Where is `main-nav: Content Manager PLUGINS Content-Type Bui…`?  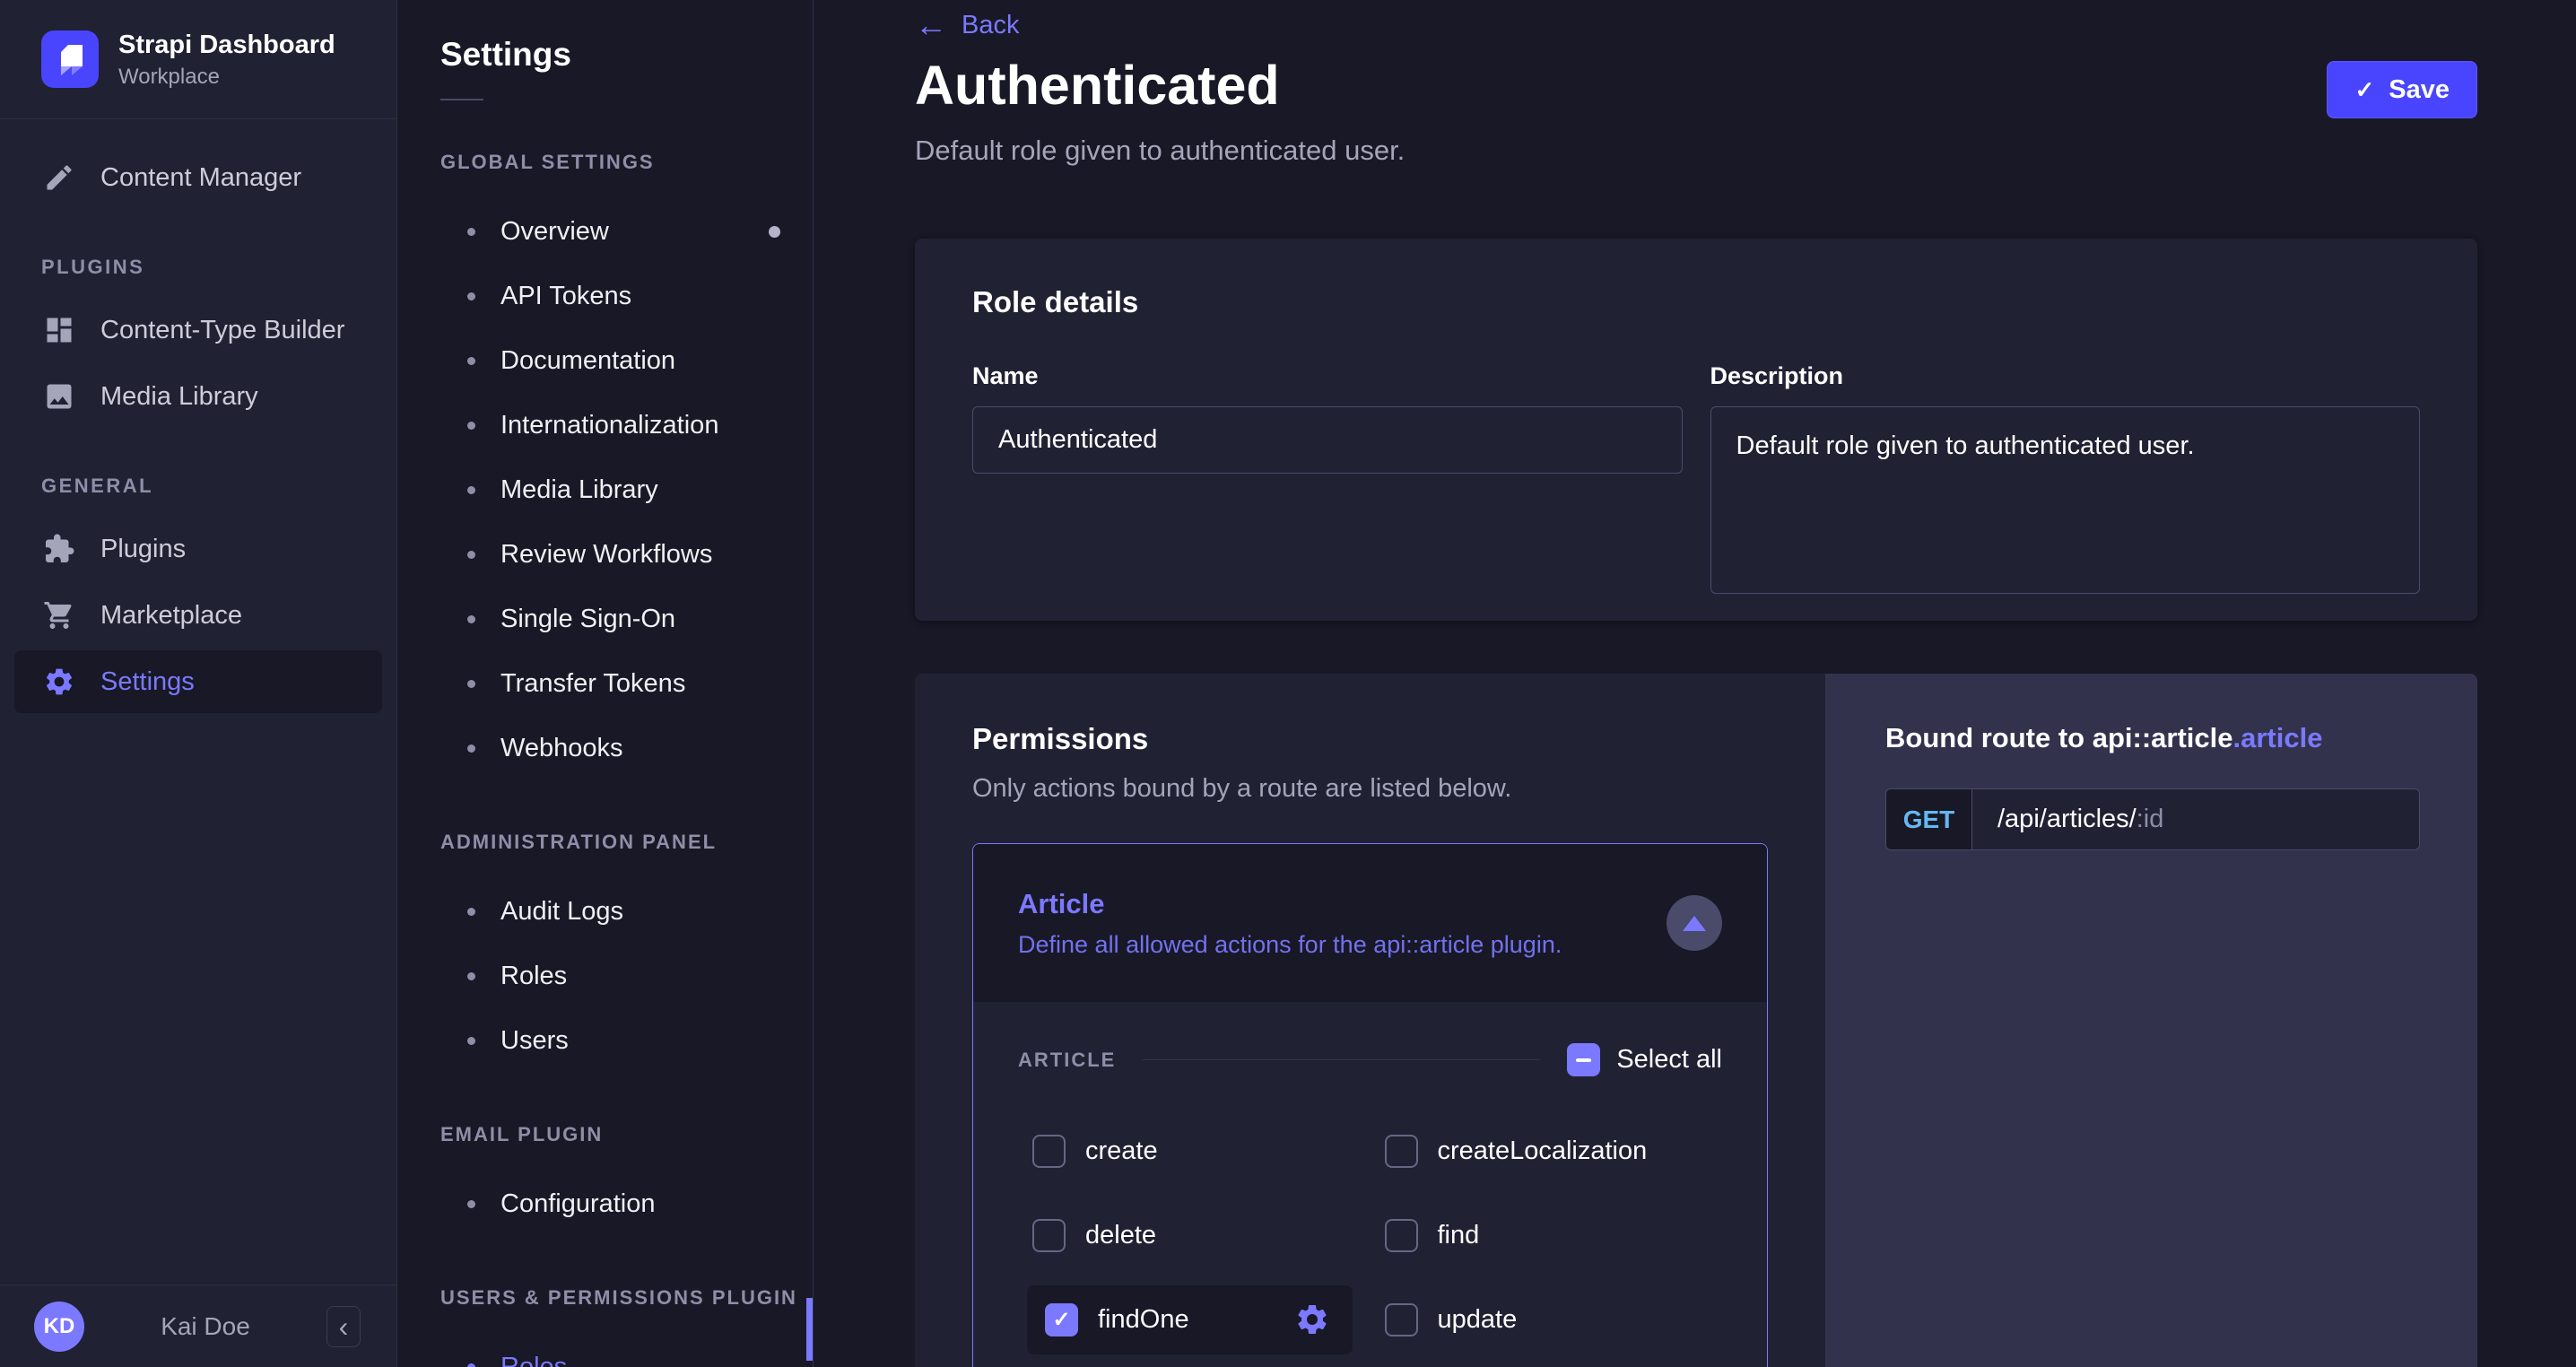
main-nav: Content Manager PLUGINS Content-Type Bui… is located at coordinates (198, 702).